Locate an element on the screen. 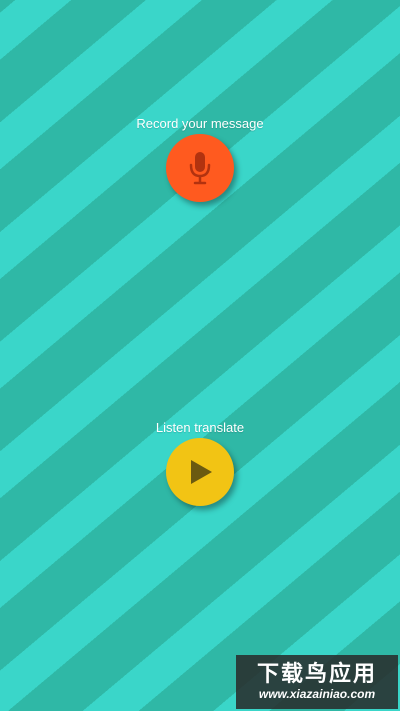 The width and height of the screenshot is (400, 711). record-label: Record your message is located at coordinates (200, 123).